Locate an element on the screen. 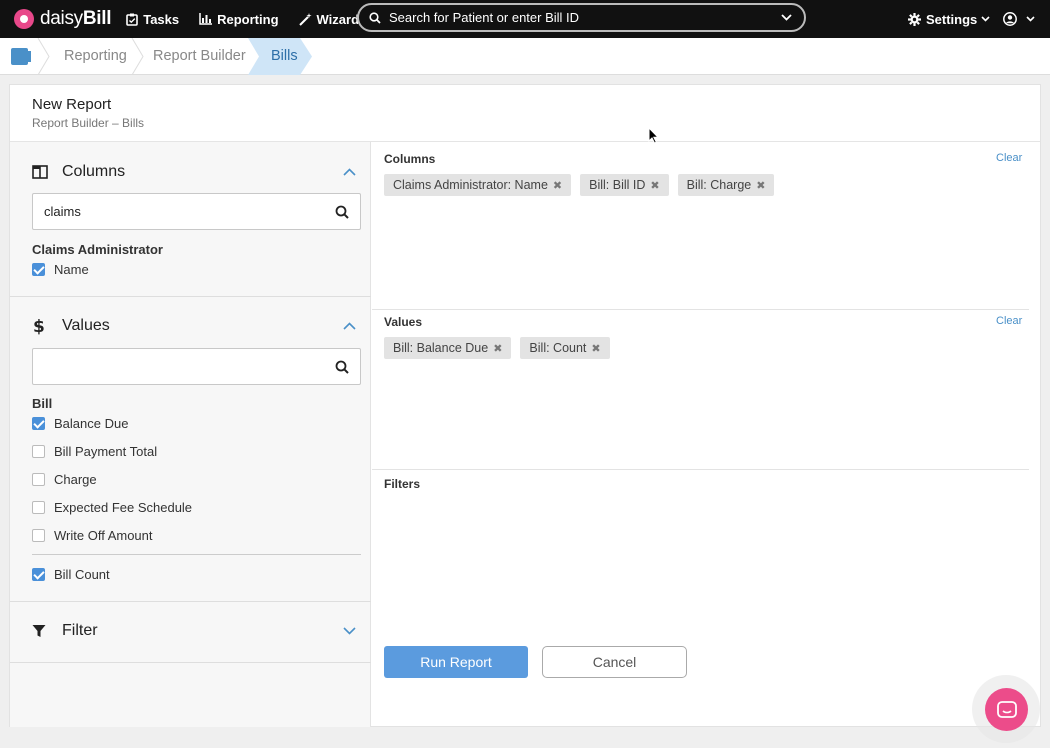 The image size is (1050, 748). clipboard-icon is located at coordinates (132, 19).